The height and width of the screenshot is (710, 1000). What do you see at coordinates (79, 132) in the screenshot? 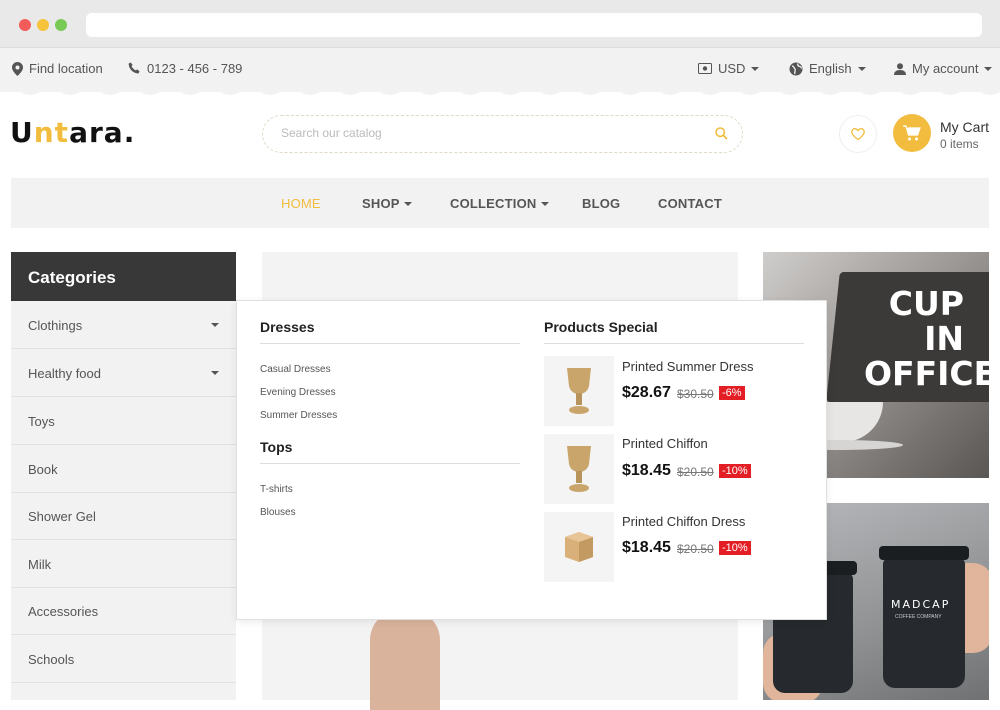
I see `logo-text-3: a` at bounding box center [79, 132].